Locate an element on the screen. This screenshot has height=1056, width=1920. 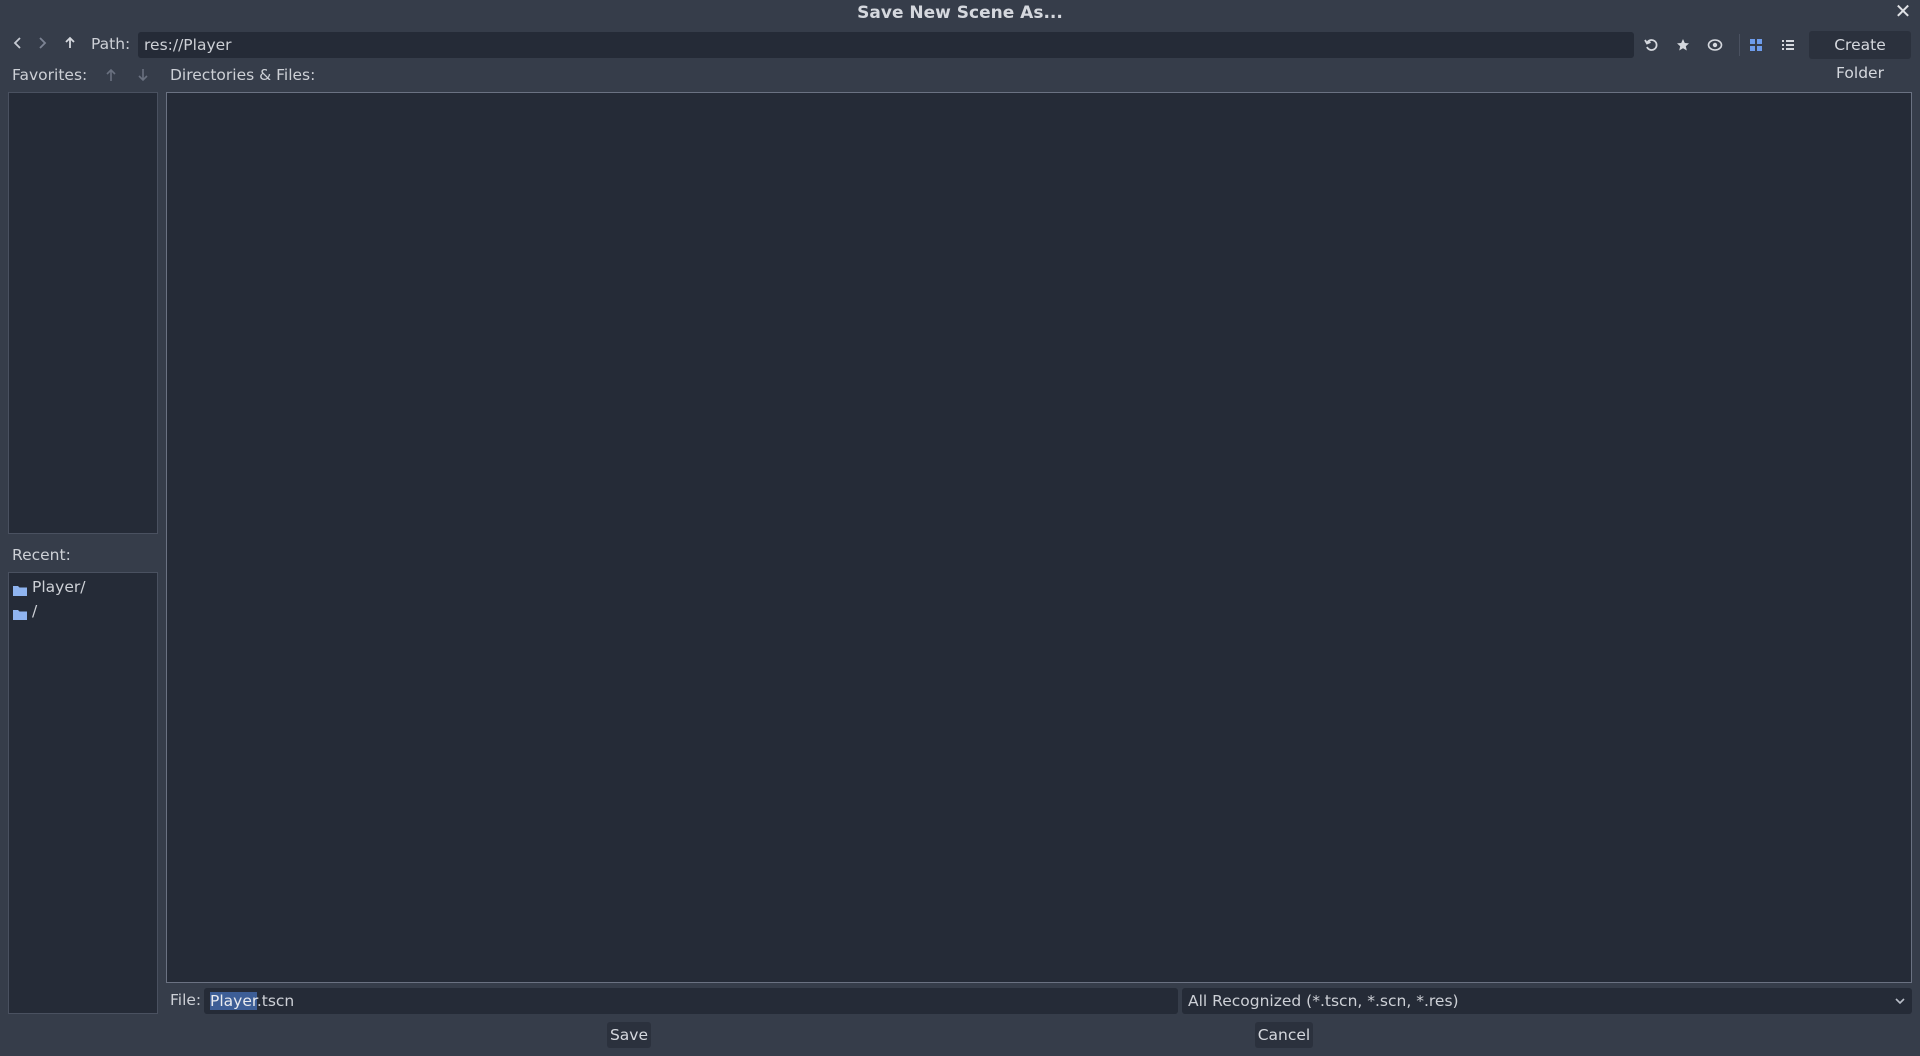
move-favorite-up-icon is located at coordinates (111, 75).